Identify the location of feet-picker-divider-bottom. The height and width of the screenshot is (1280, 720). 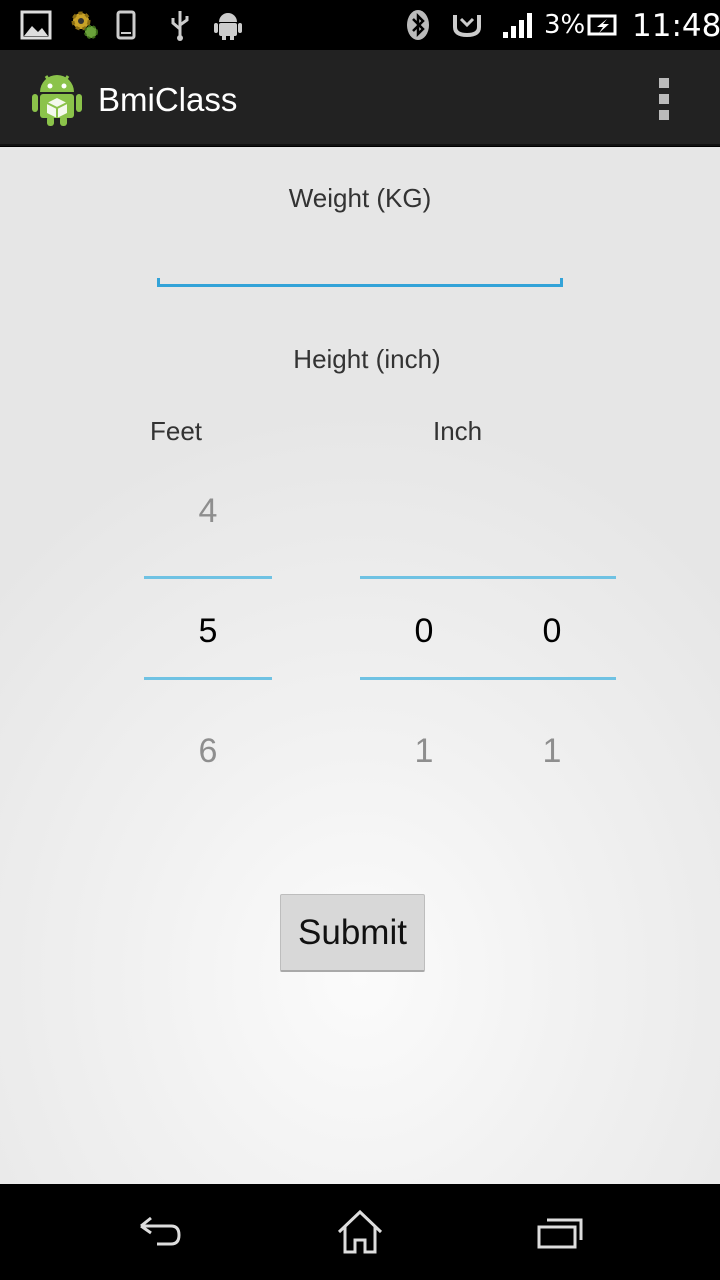
(208, 678).